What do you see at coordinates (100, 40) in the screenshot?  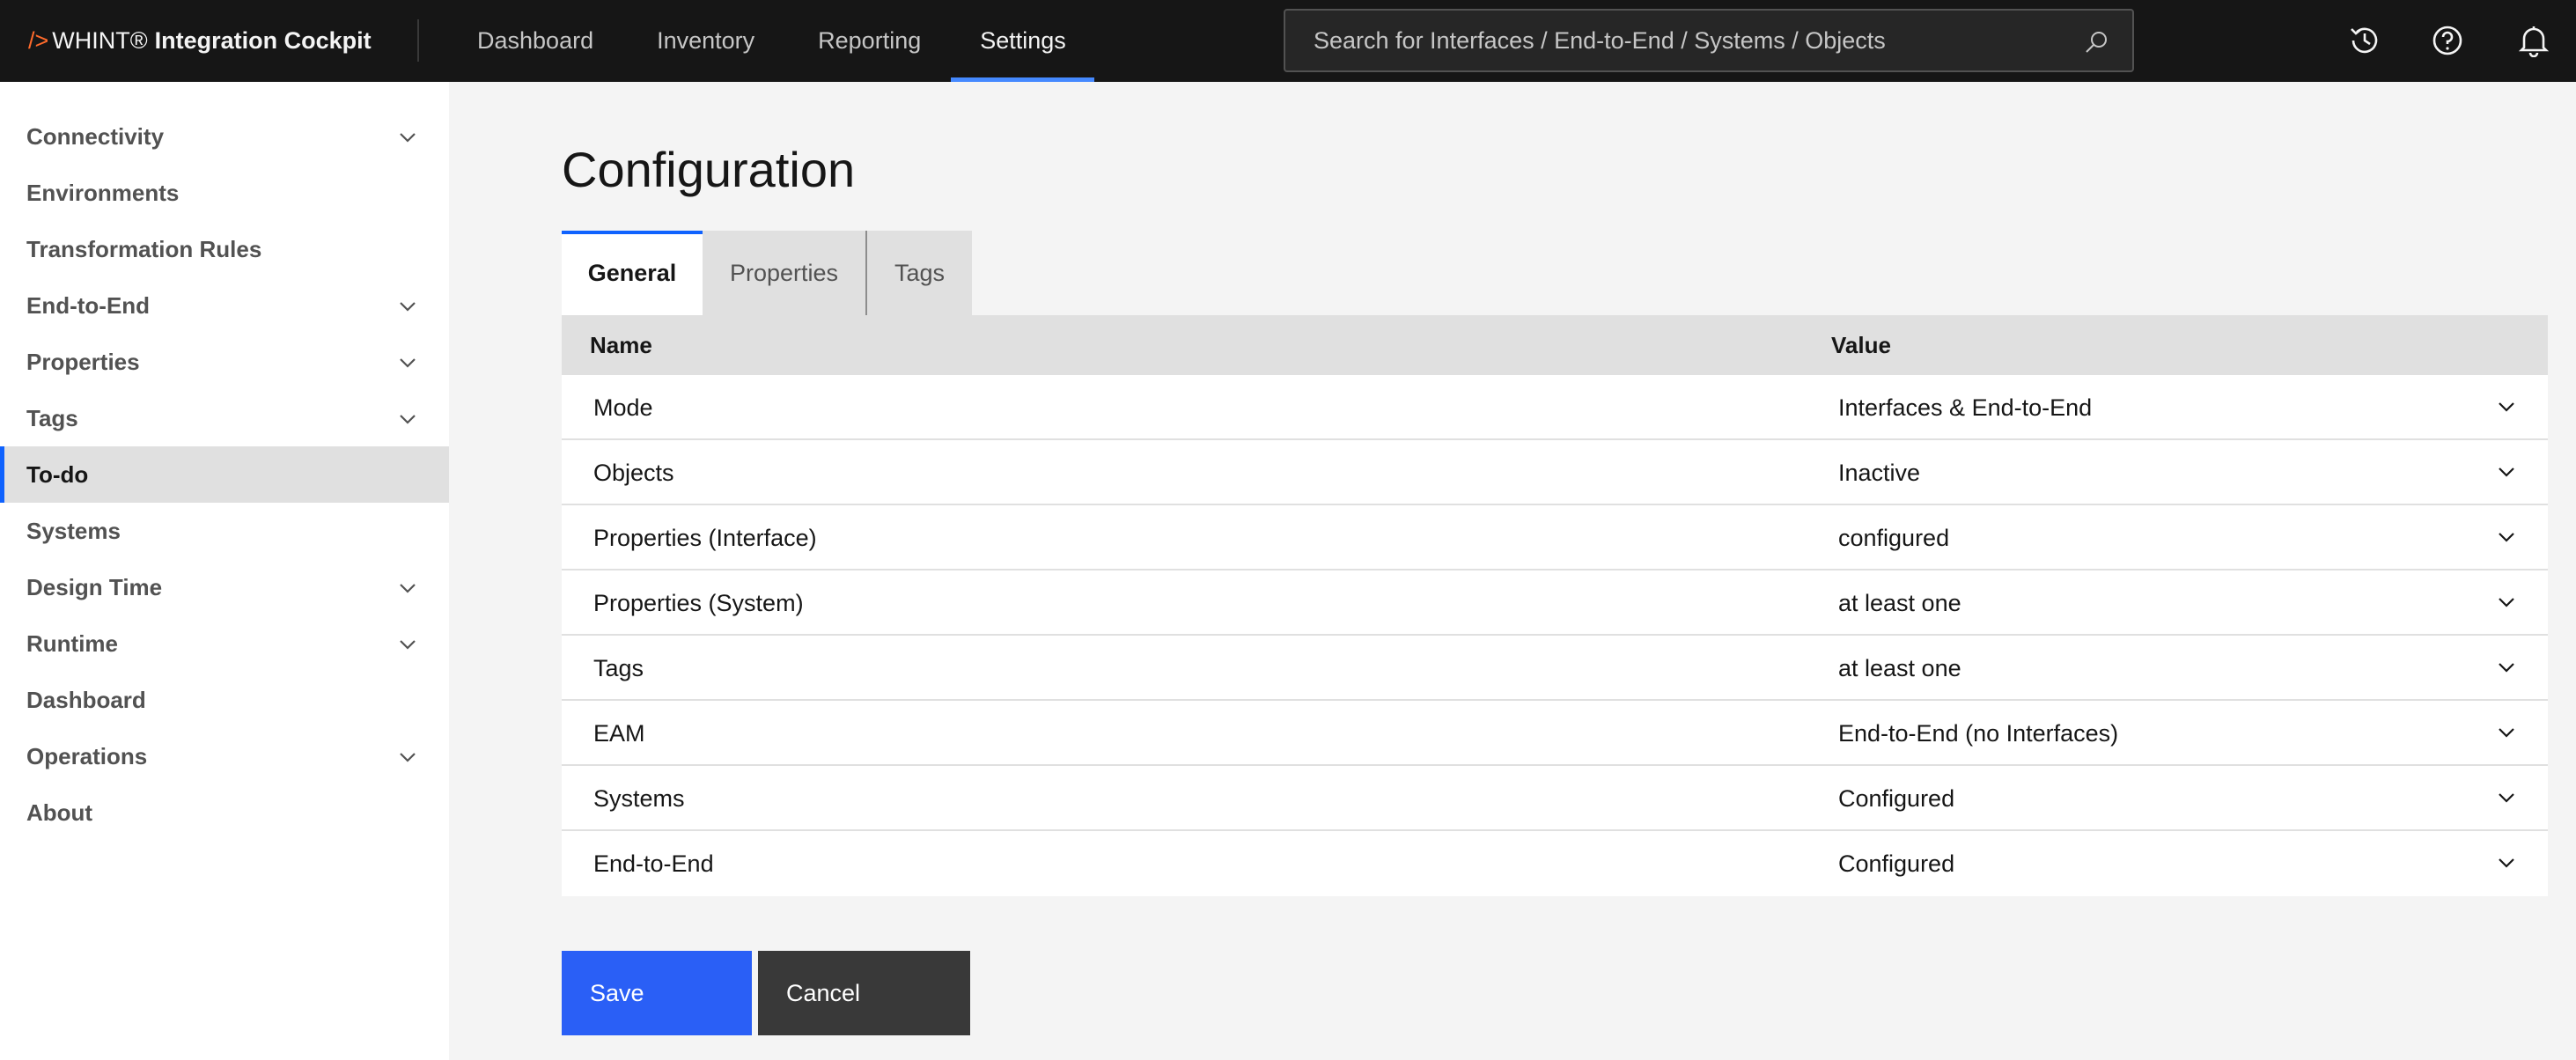 I see `brand-name: WHINT®` at bounding box center [100, 40].